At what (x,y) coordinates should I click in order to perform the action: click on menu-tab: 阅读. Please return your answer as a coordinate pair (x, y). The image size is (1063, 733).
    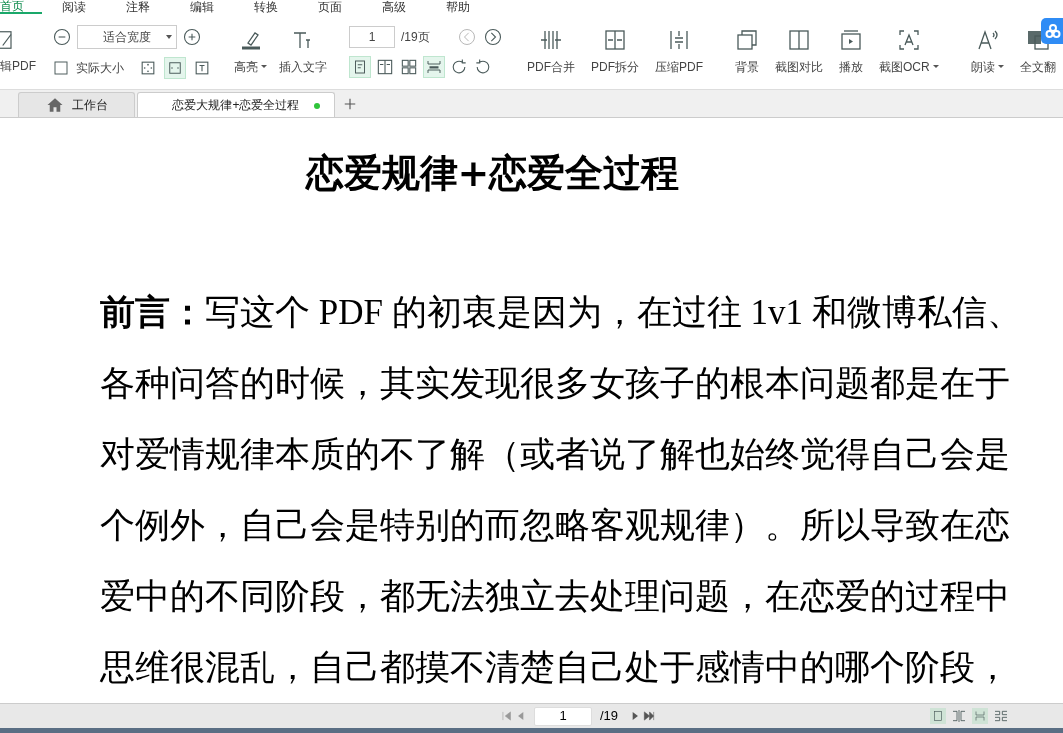
    Looking at the image, I should click on (74, 7).